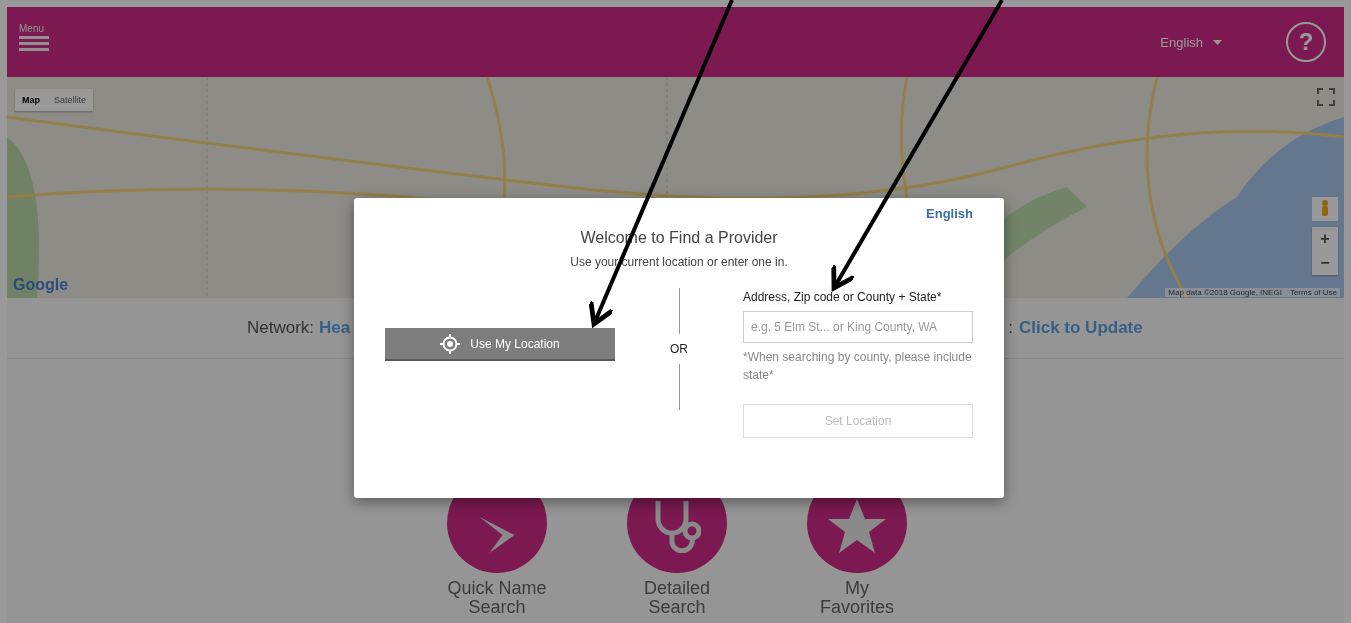 Image resolution: width=1351 pixels, height=623 pixels. I want to click on address-label: Address, Zip code or County + State*, so click(843, 297).